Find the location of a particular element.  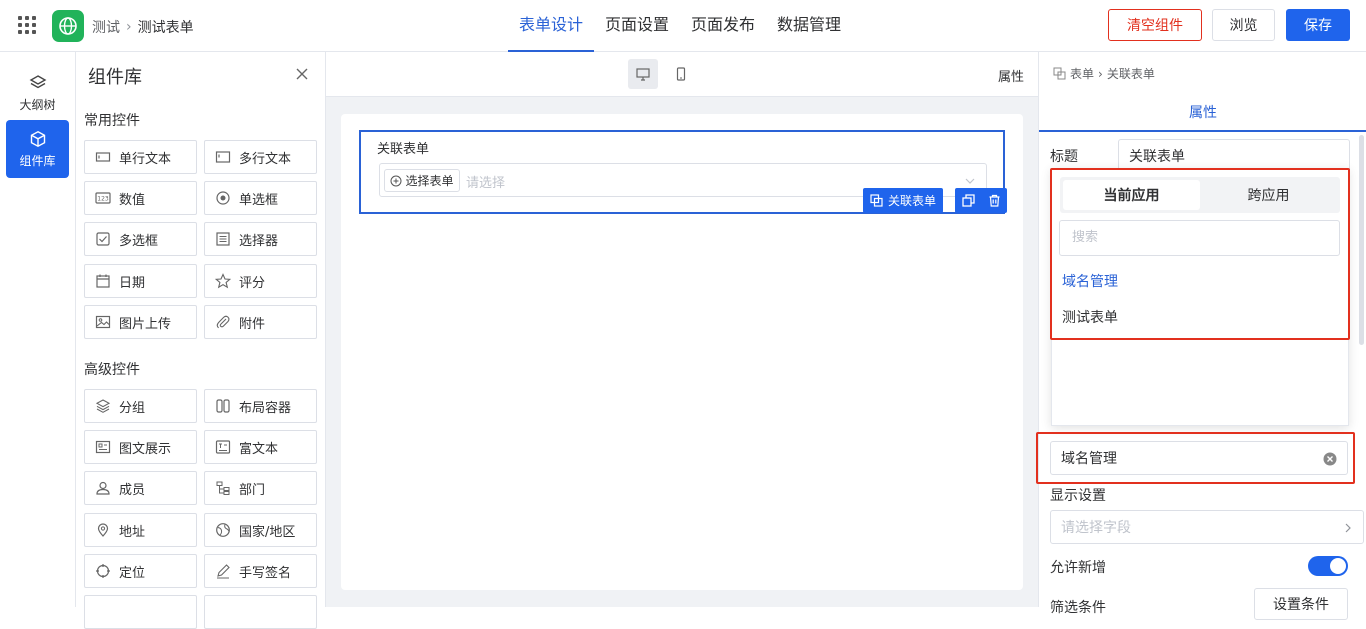

component-label: 部门 is located at coordinates (252, 490).